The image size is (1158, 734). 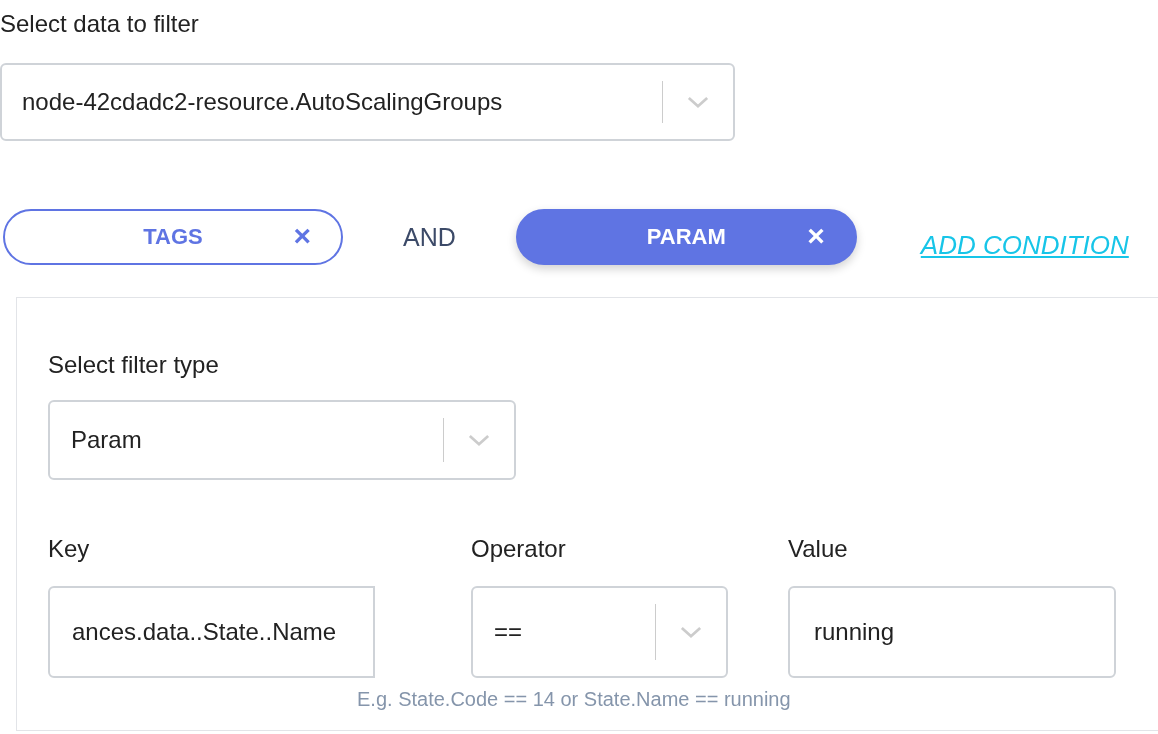 I want to click on field-label: Operator, so click(x=519, y=549).